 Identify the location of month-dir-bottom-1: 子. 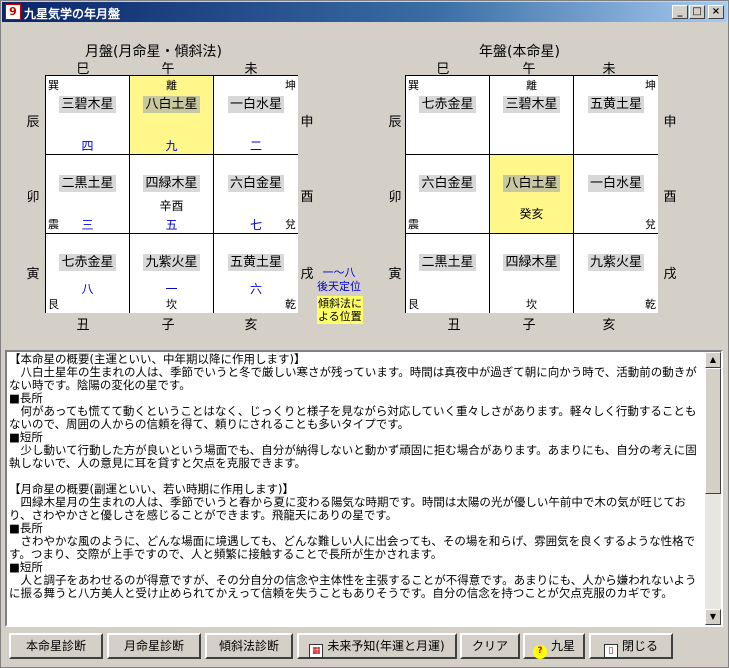
(168, 325).